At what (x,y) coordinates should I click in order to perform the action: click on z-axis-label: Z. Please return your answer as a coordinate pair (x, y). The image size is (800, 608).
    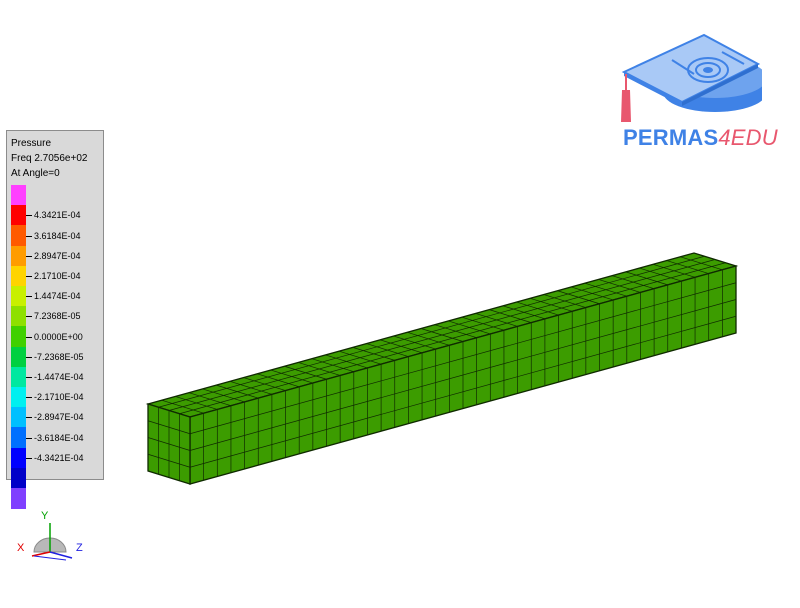
    Looking at the image, I should click on (79, 548).